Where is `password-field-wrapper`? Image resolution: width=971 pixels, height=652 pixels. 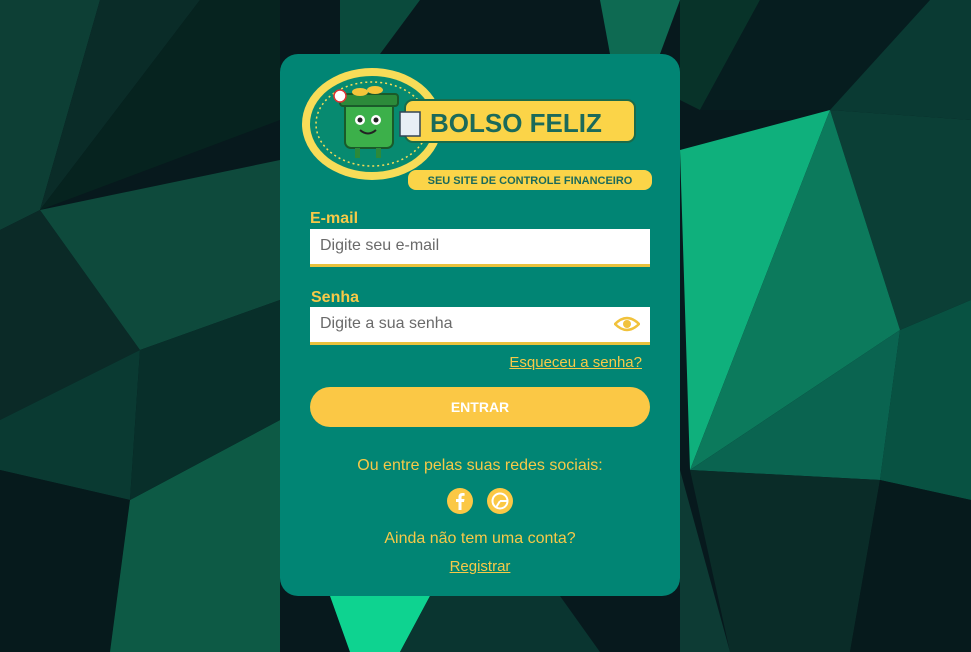 password-field-wrapper is located at coordinates (480, 326).